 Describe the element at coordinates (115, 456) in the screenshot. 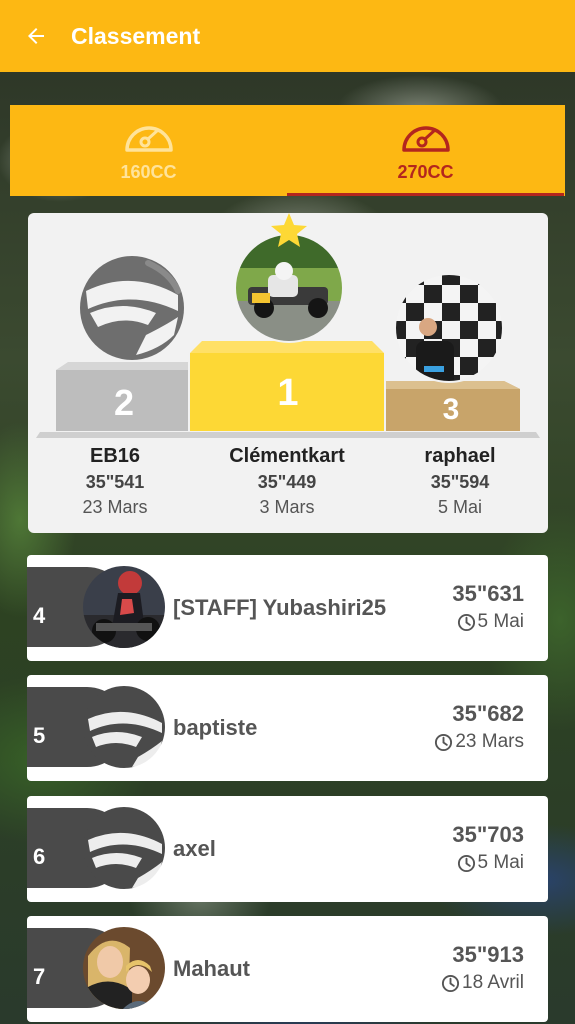

I see `player-name: EB16` at that location.